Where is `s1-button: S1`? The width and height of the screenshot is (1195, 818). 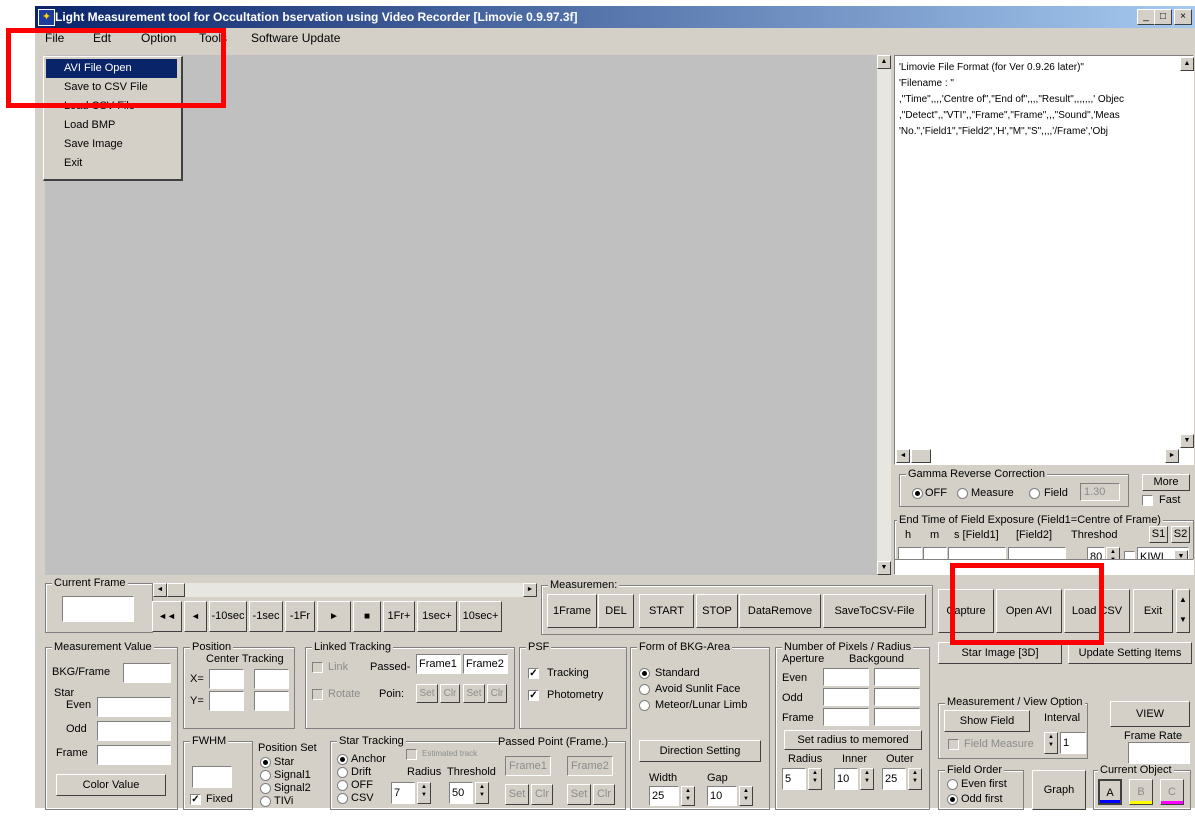
s1-button: S1 is located at coordinates (1158, 534).